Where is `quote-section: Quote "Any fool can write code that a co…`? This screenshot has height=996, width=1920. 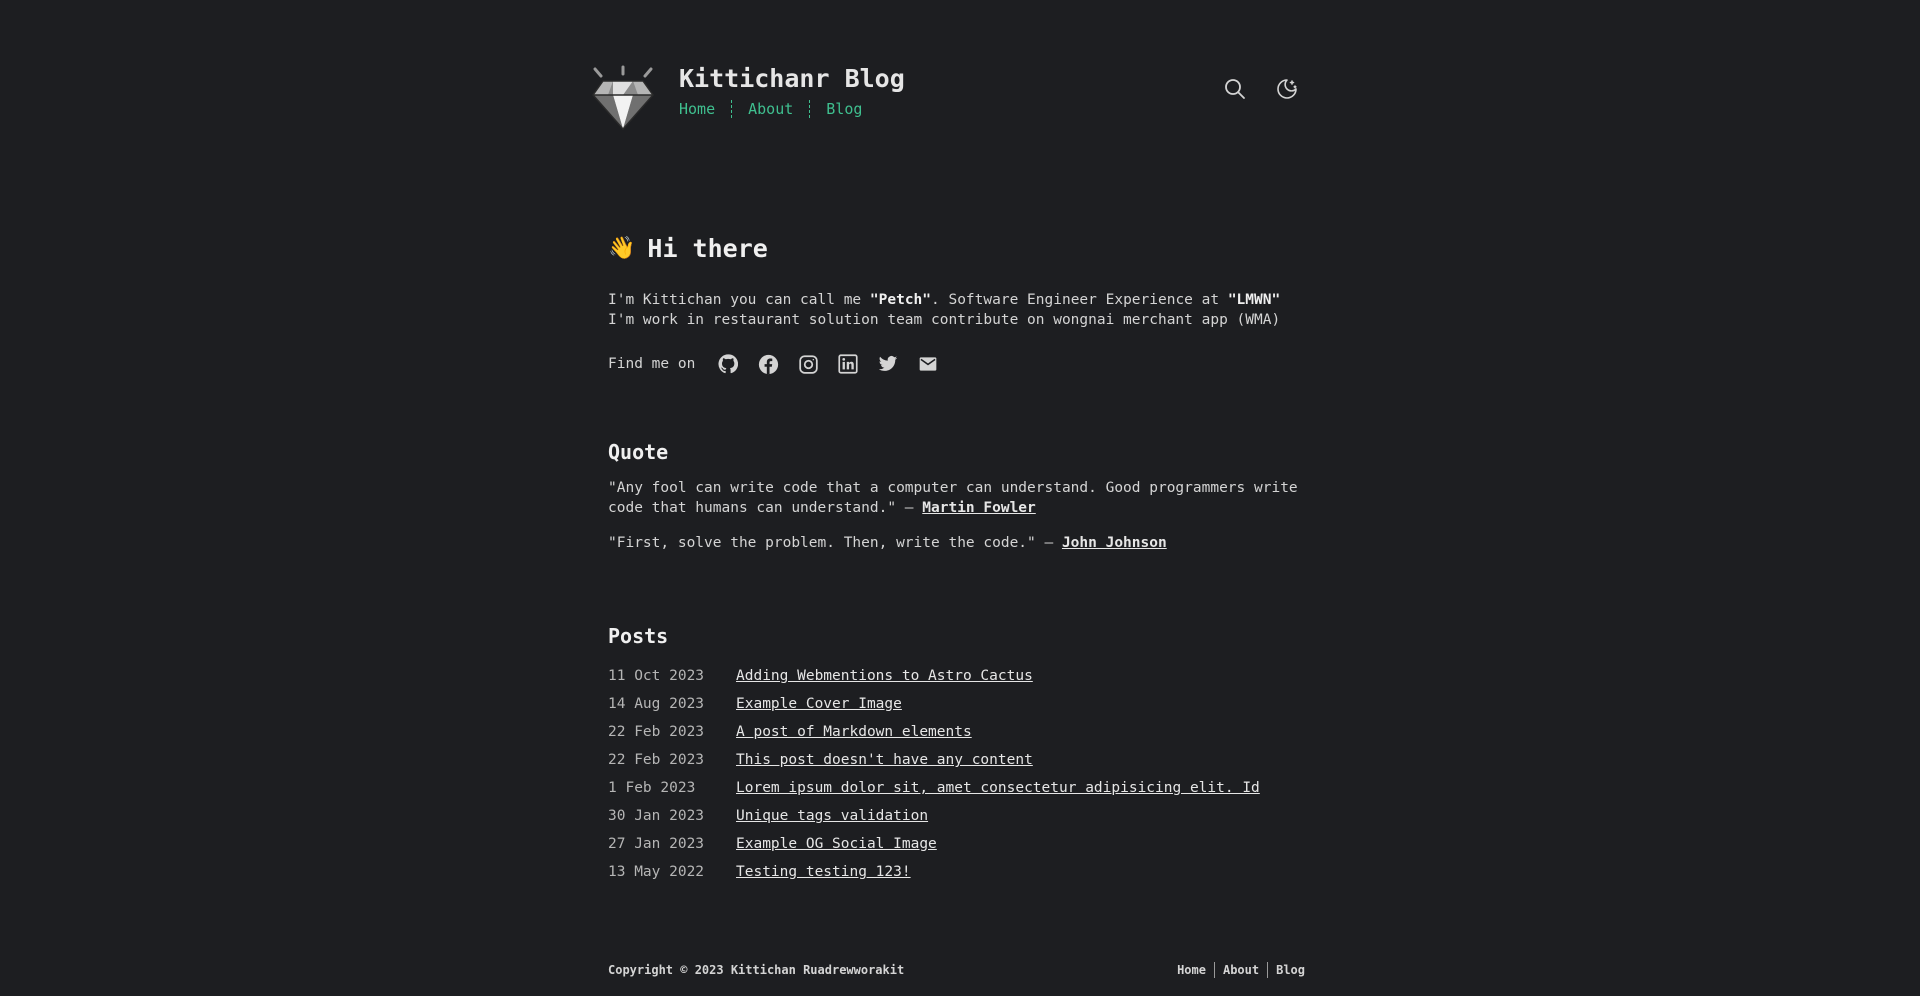 quote-section: Quote "Any fool can write code that a co… is located at coordinates (958, 496).